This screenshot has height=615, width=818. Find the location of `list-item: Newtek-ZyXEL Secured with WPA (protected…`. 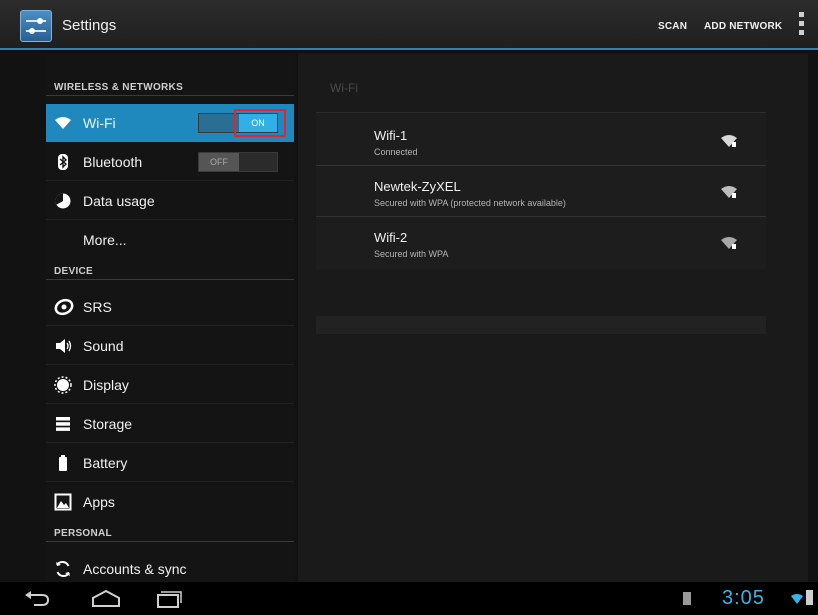

list-item: Newtek-ZyXEL Secured with WPA (protected… is located at coordinates (541, 192).